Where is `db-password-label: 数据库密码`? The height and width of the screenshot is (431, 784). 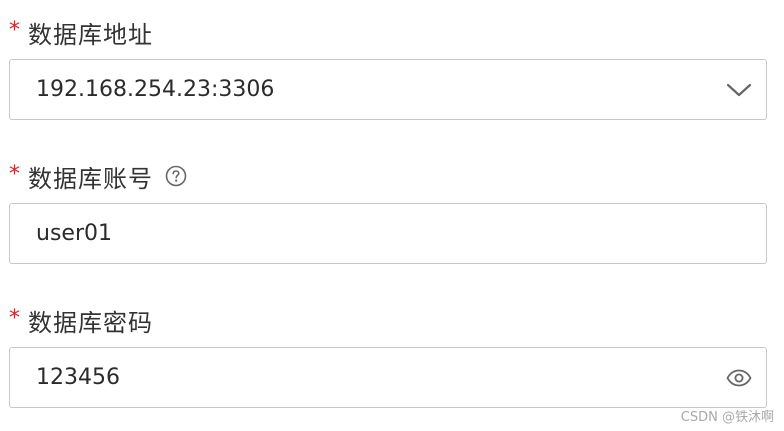
db-password-label: 数据库密码 is located at coordinates (90, 322).